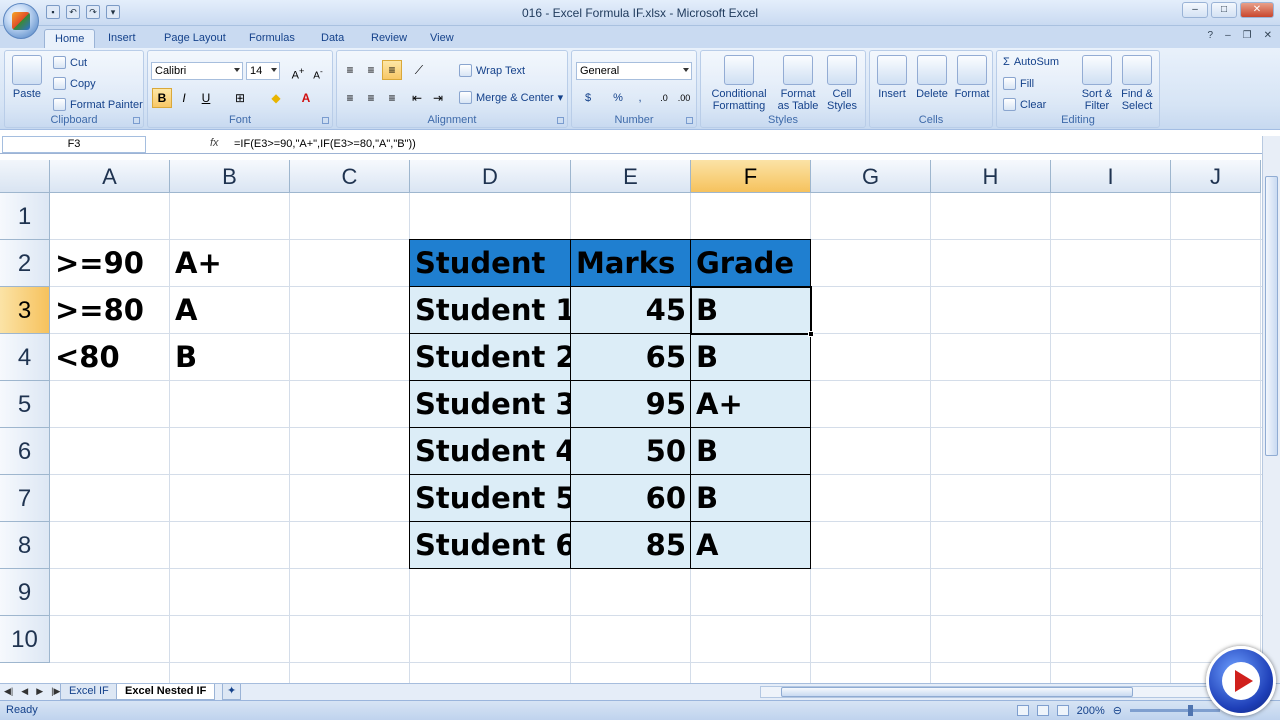  Describe the element at coordinates (136, 120) in the screenshot. I see `clipboard-launcher-icon` at that location.